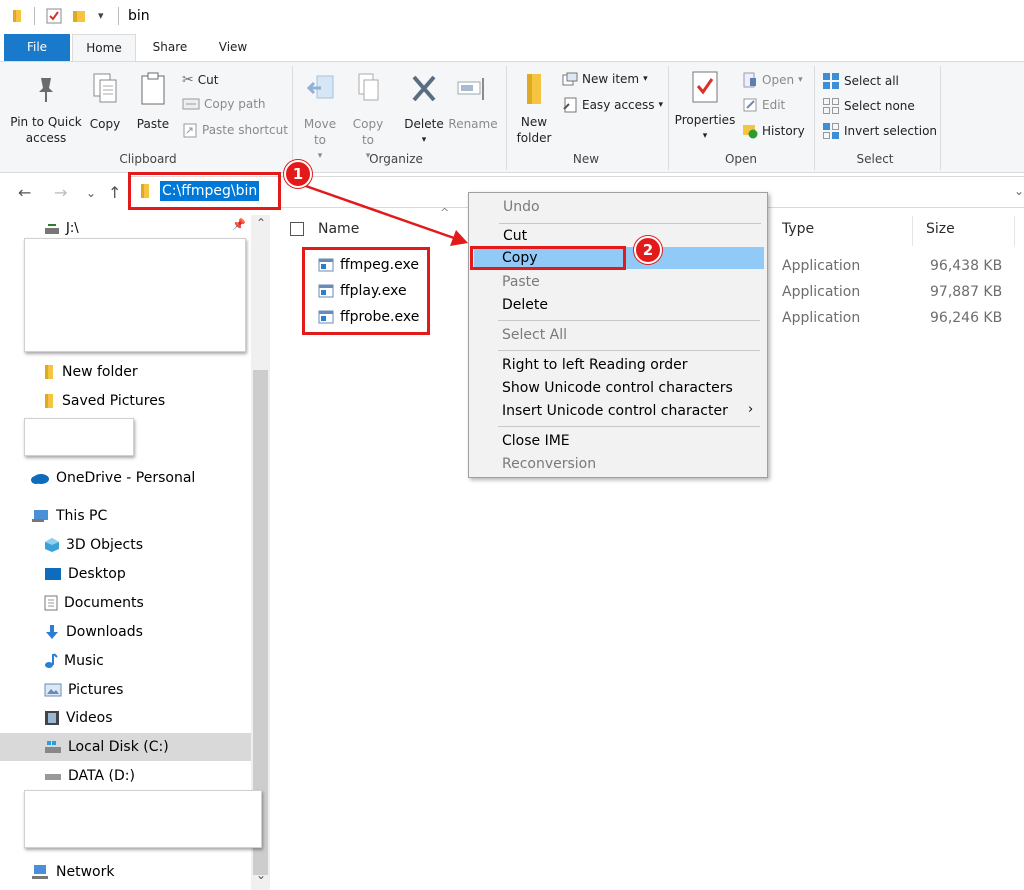 The height and width of the screenshot is (890, 1024). Describe the element at coordinates (525, 305) in the screenshot. I see `menu-item-delete: Delete` at that location.